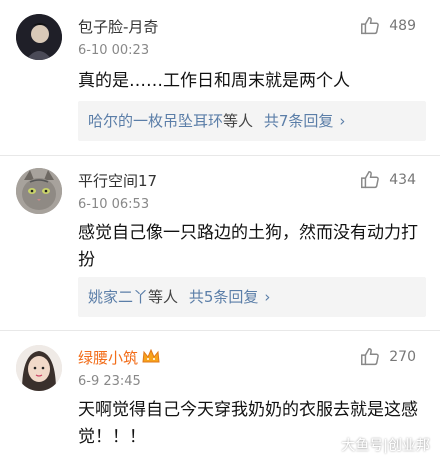 The image size is (440, 461). Describe the element at coordinates (224, 297) in the screenshot. I see `reply-count-link: 共5条回复` at that location.